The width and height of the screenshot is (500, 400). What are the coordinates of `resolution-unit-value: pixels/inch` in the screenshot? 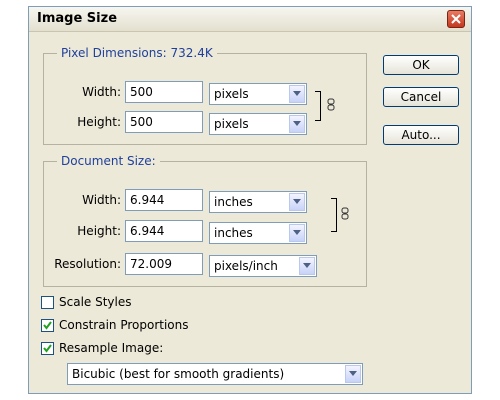 It's located at (246, 266).